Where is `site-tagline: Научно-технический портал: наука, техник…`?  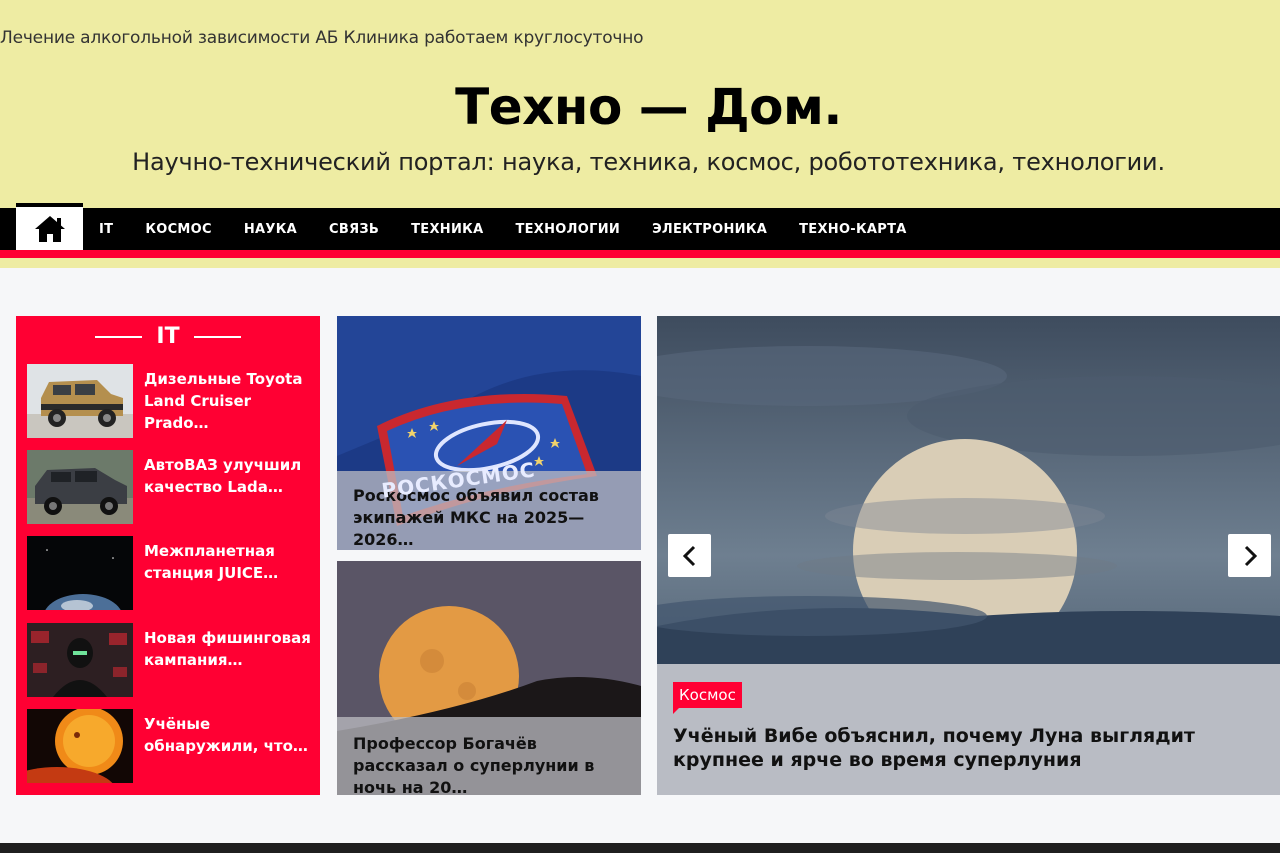
site-tagline: Научно-технический портал: наука, техник… is located at coordinates (648, 162).